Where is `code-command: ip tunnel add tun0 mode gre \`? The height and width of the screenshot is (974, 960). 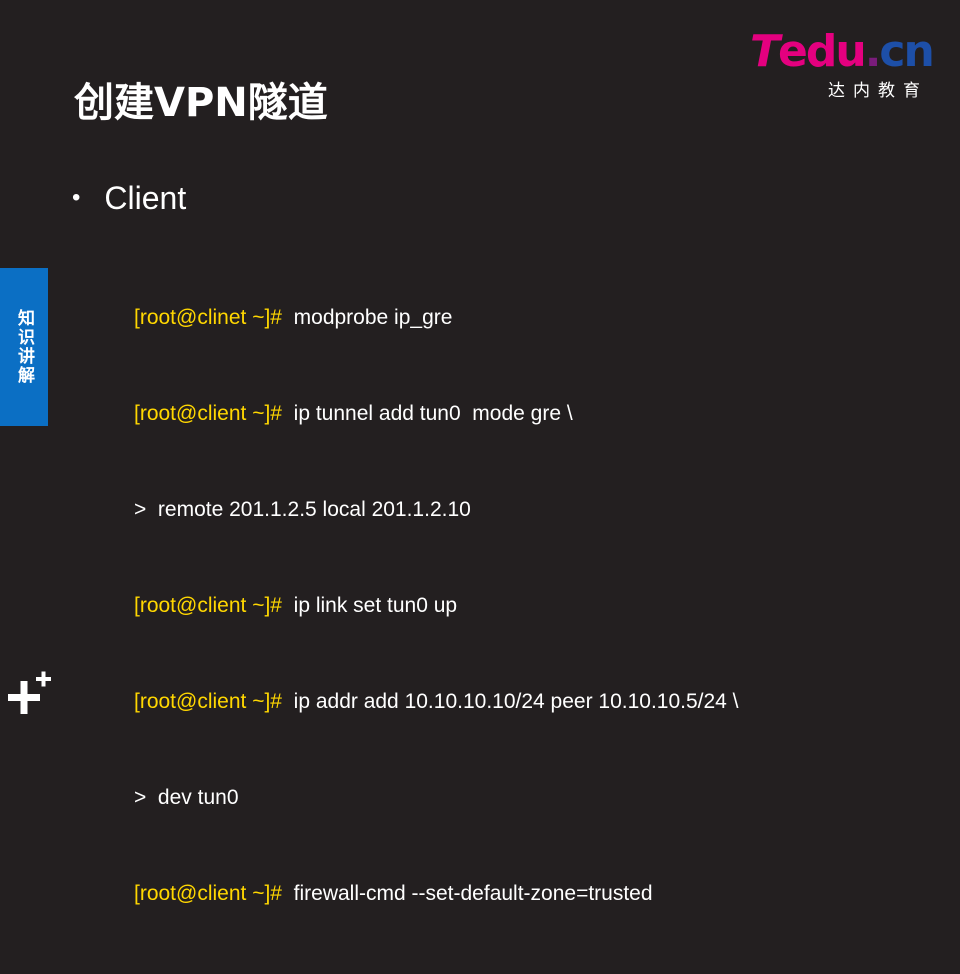
code-command: ip tunnel add tun0 mode gre \ is located at coordinates (427, 413).